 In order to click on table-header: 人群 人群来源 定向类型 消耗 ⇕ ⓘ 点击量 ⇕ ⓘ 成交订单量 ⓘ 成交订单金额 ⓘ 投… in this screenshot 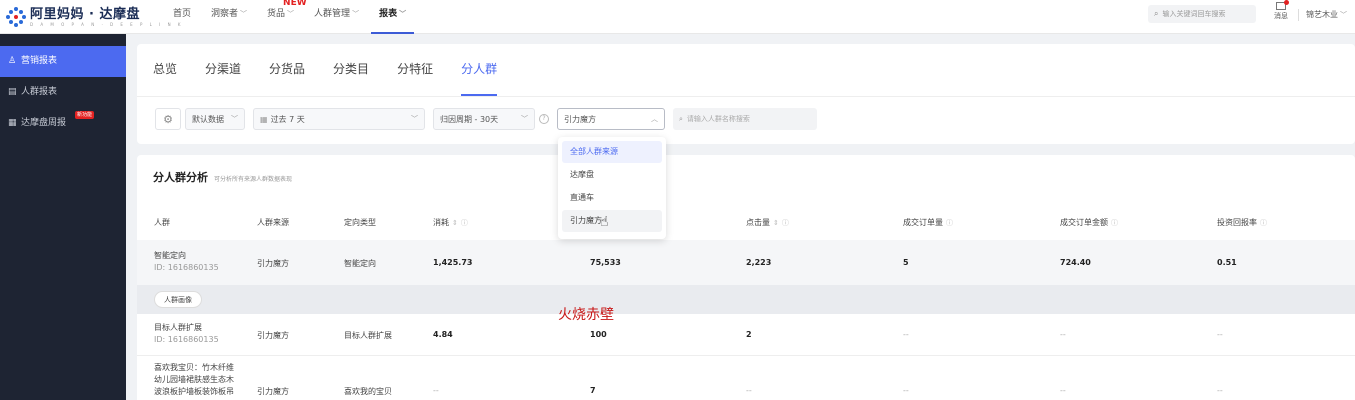, I will do `click(746, 222)`.